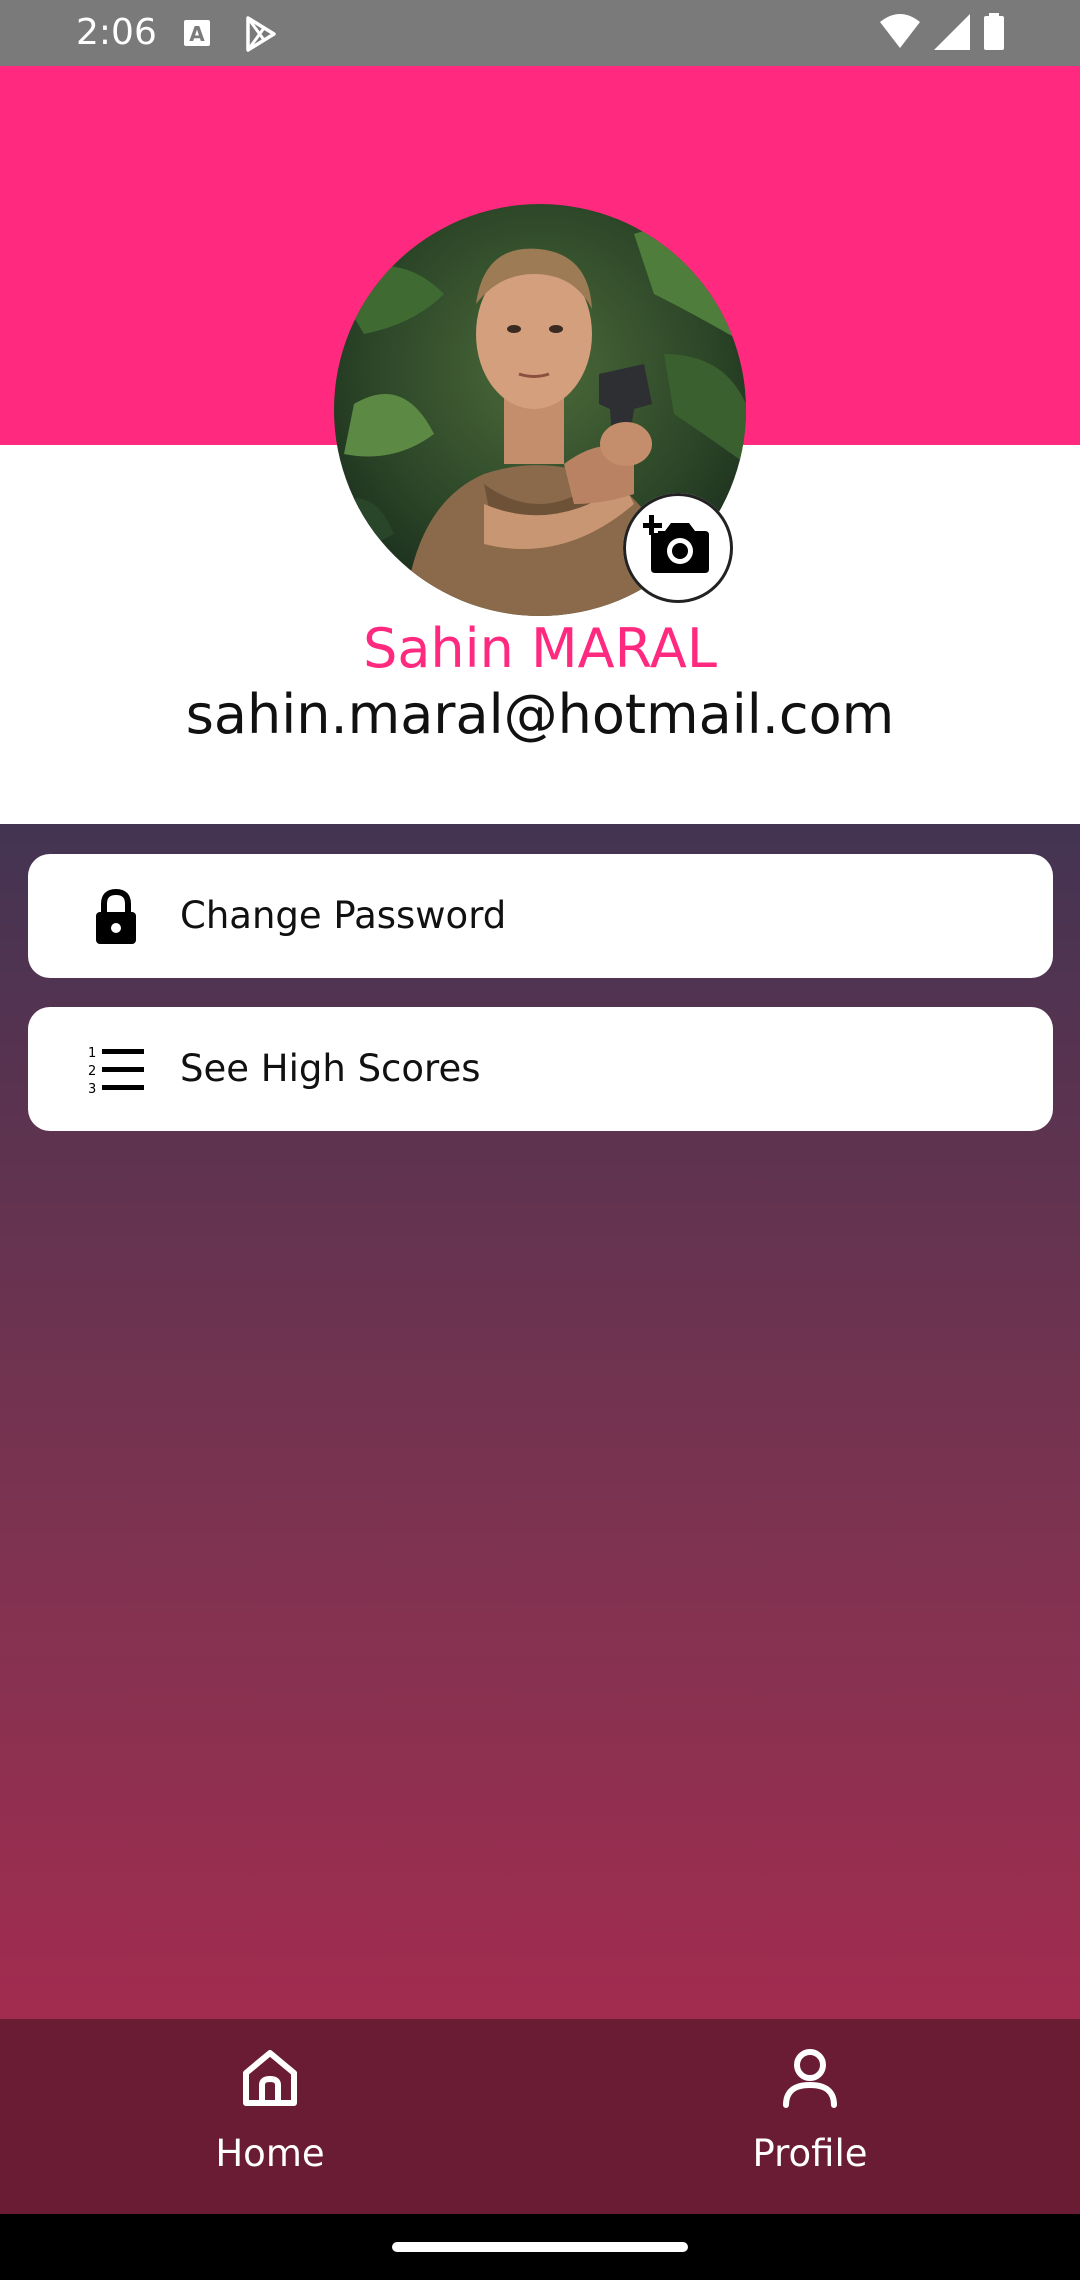  Describe the element at coordinates (260, 34) in the screenshot. I see `play-store-icon` at that location.